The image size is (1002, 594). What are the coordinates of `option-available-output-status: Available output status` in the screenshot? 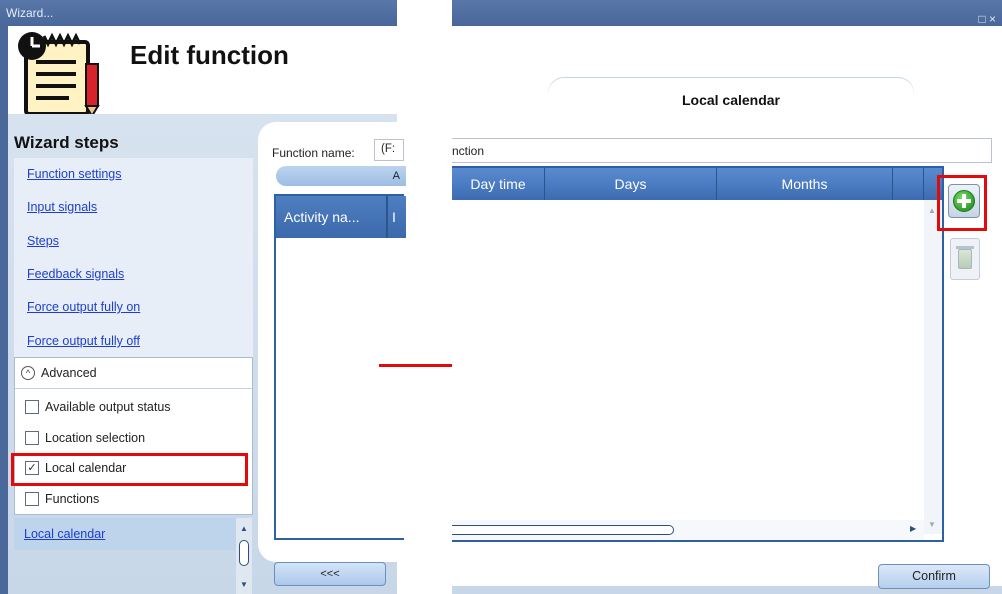 It's located at (98, 407).